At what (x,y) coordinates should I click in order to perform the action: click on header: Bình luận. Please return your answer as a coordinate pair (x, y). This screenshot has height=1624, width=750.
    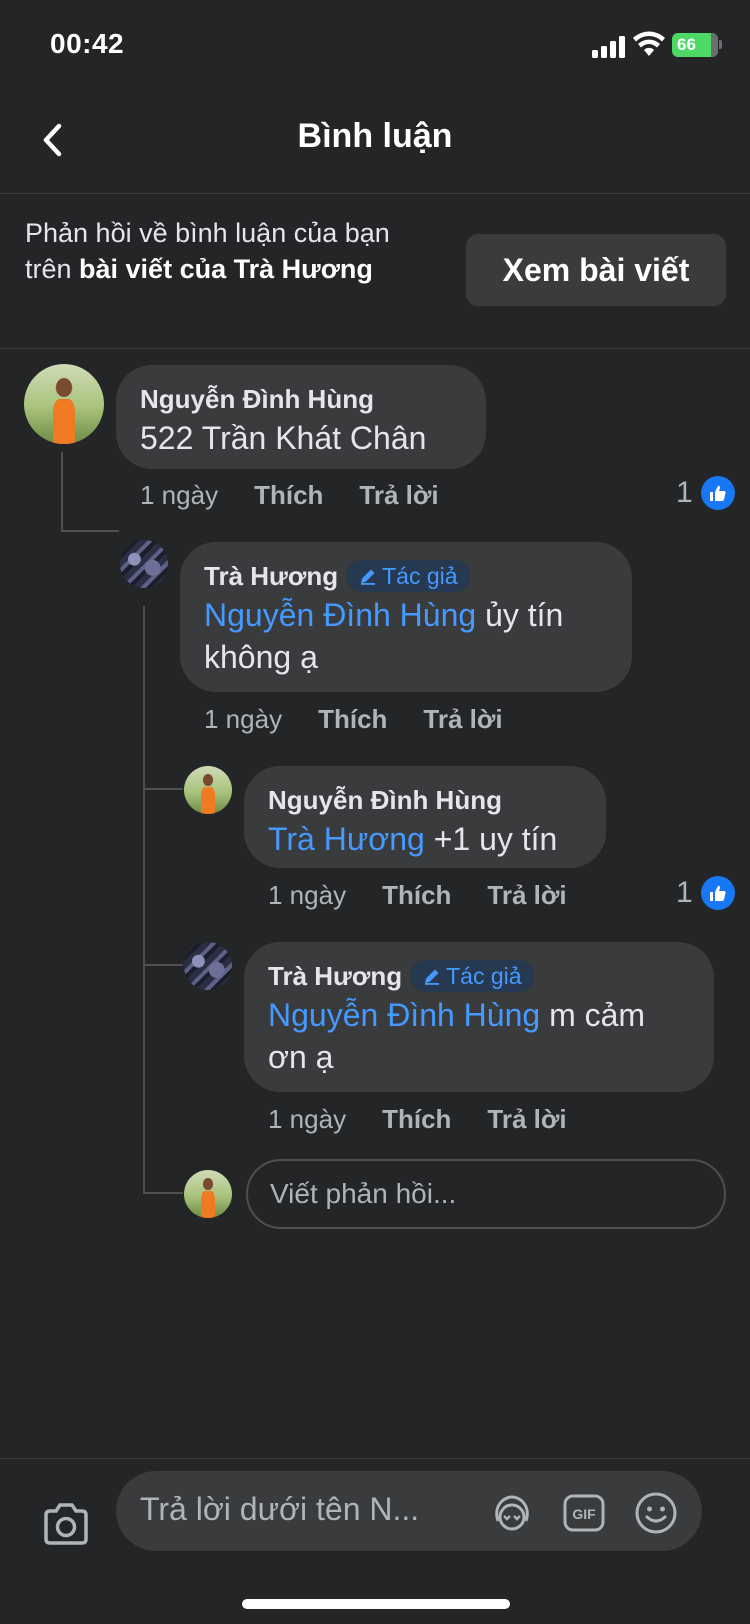
    Looking at the image, I should click on (375, 142).